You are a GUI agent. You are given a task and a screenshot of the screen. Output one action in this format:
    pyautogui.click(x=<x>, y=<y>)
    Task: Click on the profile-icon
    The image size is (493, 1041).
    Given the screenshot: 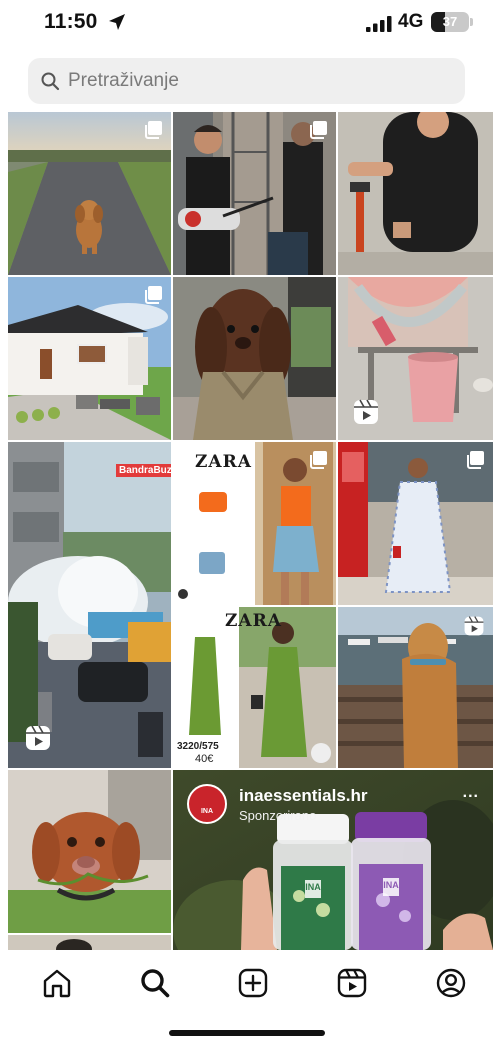 What is the action you would take?
    pyautogui.click(x=451, y=983)
    